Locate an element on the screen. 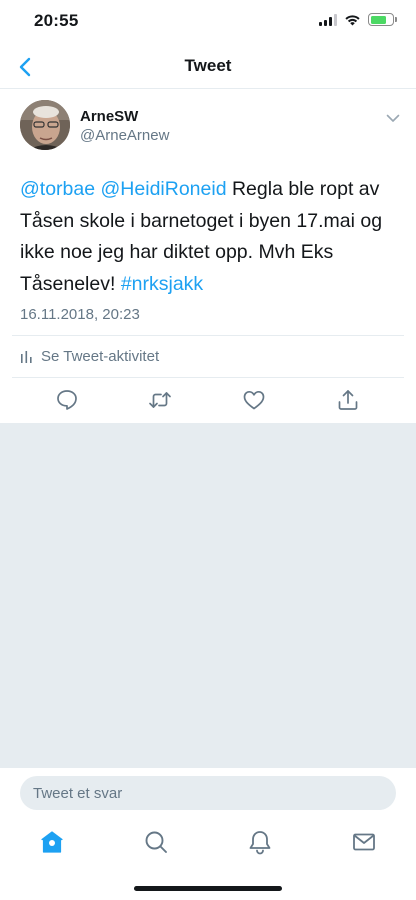  reply-input: Tweet et svar is located at coordinates (208, 793).